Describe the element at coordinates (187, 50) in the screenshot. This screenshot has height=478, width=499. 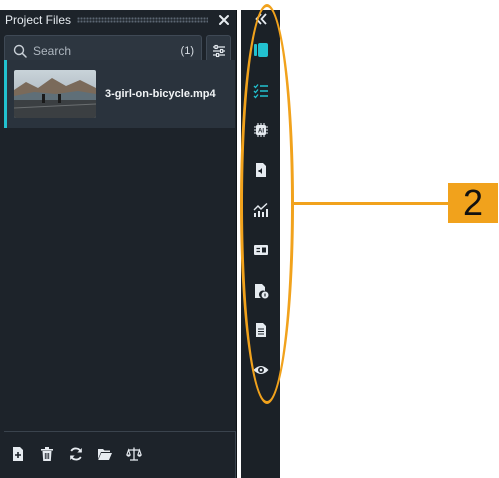
I see `search-result-count: (1)` at that location.